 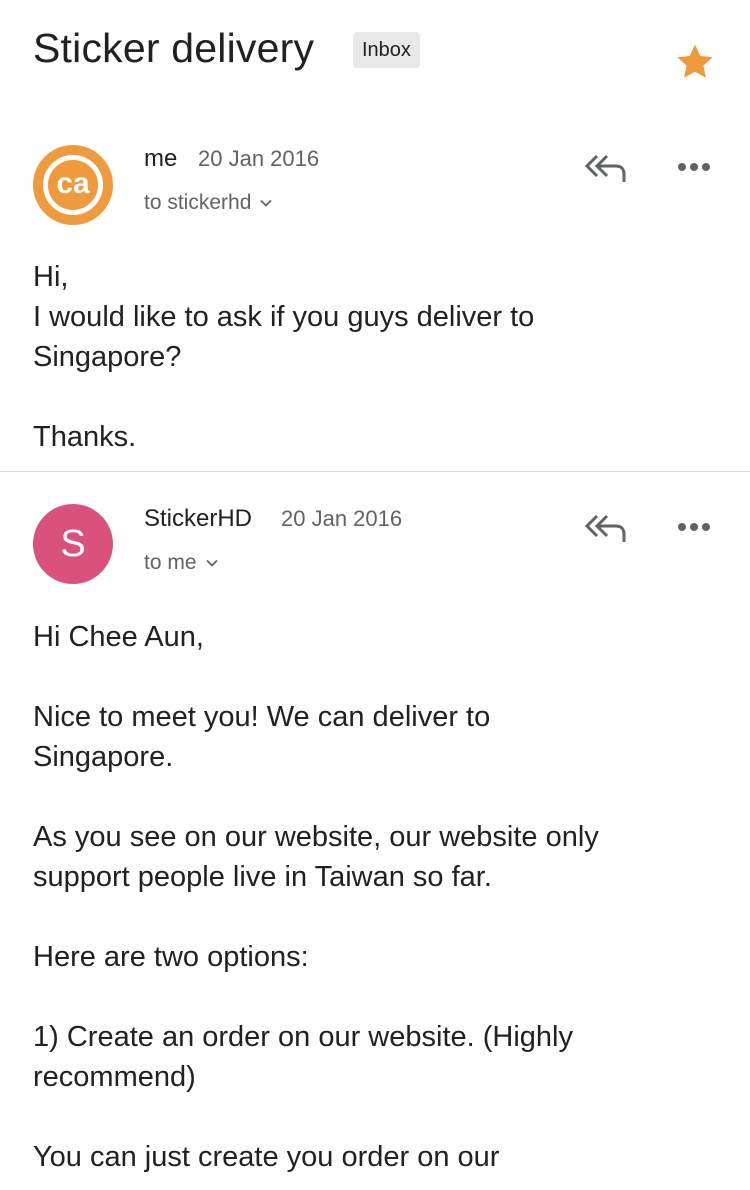 I want to click on body-line: Nice to meet you! We can deliver to, so click(x=262, y=717).